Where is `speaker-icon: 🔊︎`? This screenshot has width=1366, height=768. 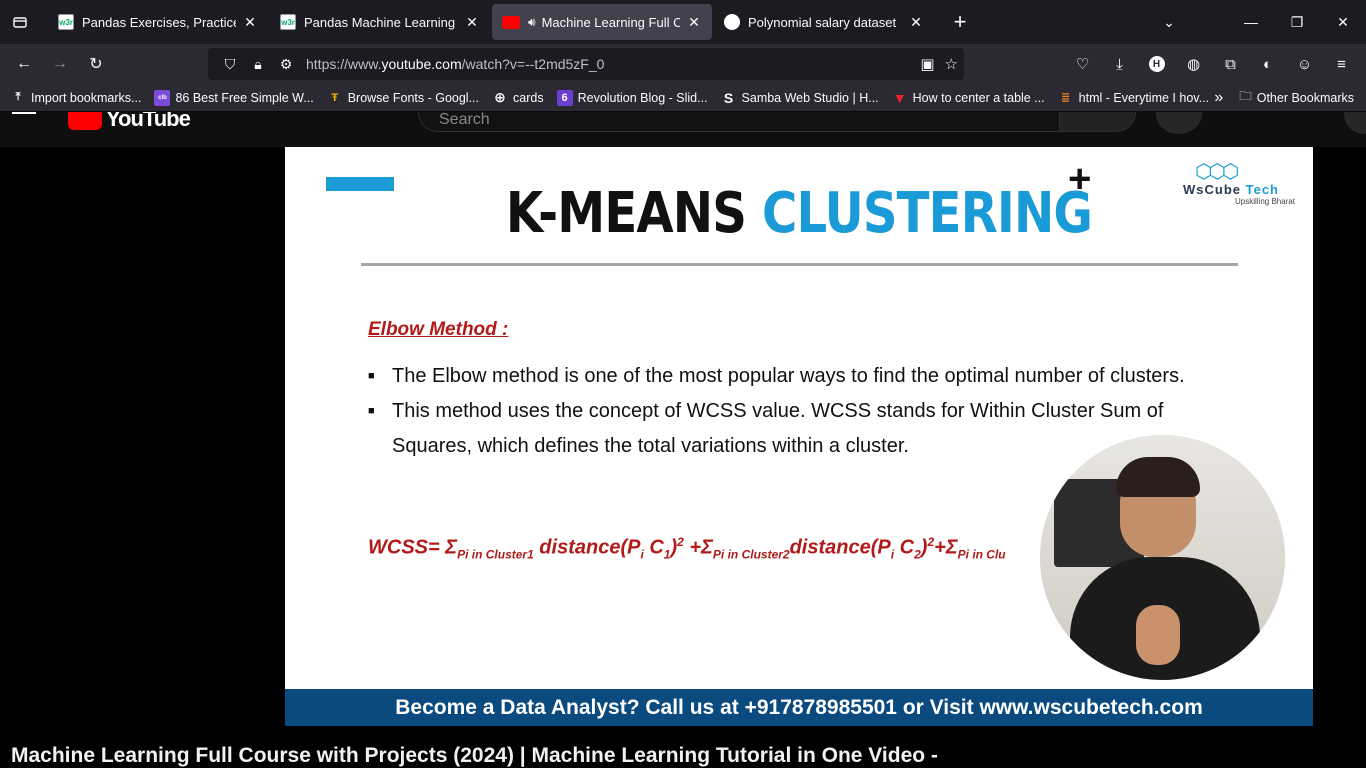 speaker-icon: 🔊︎ is located at coordinates (532, 22).